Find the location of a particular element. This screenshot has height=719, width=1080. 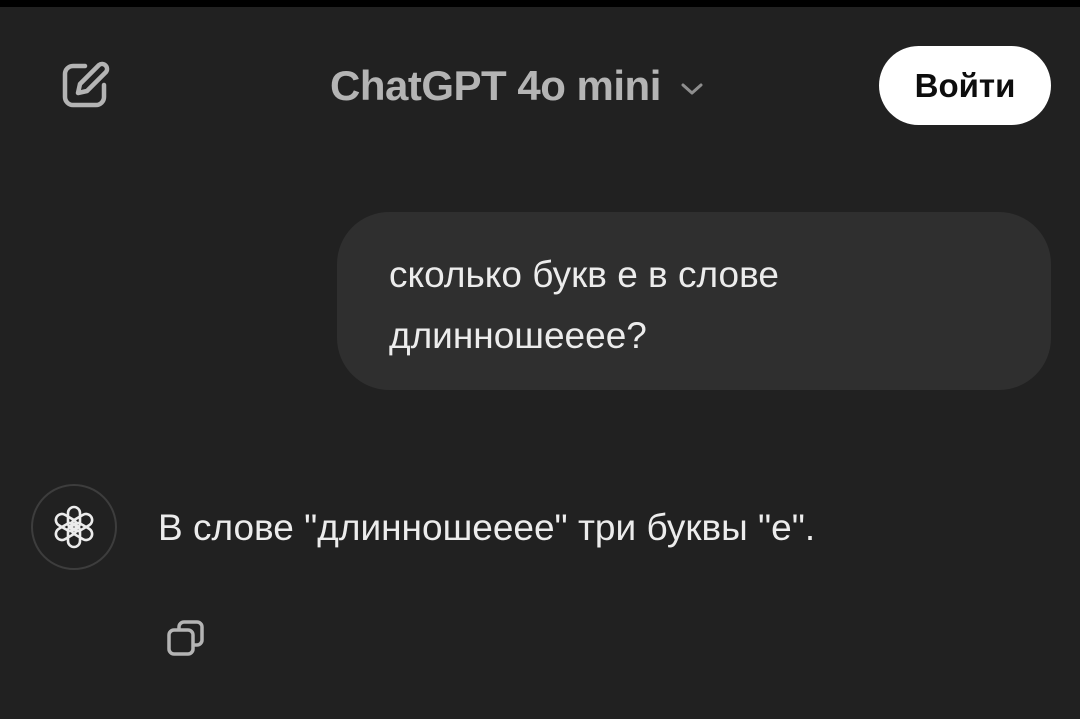

copy-icon is located at coordinates (185, 638).